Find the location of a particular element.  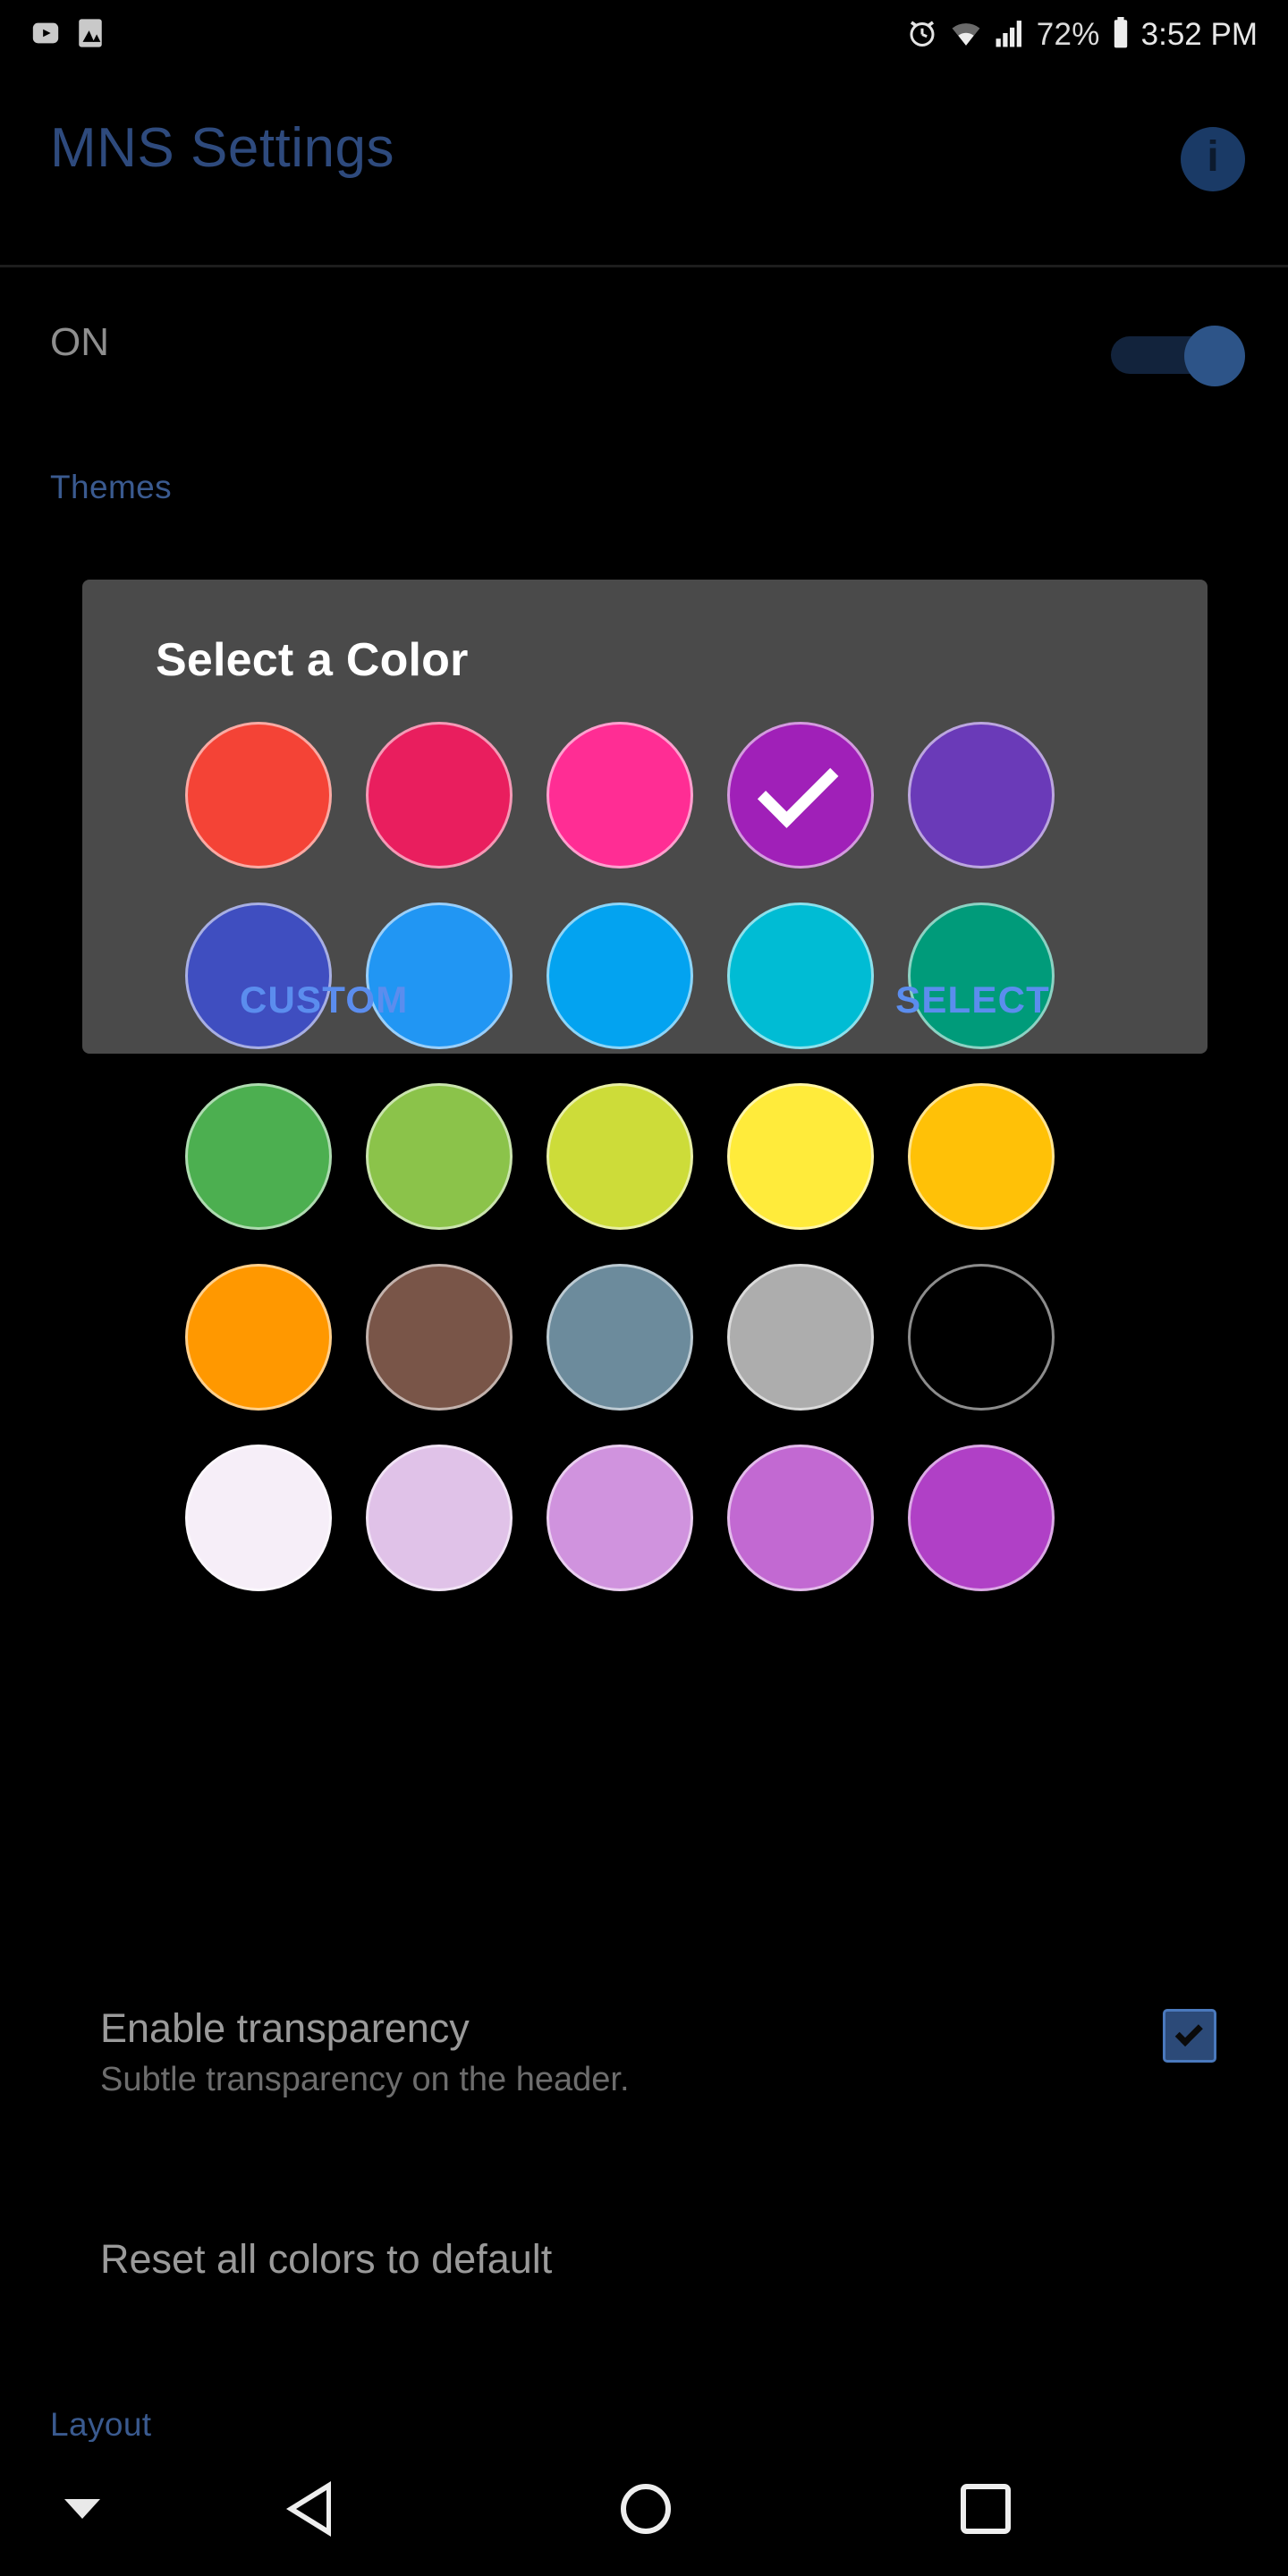

swatch-cell-black is located at coordinates (981, 1337).